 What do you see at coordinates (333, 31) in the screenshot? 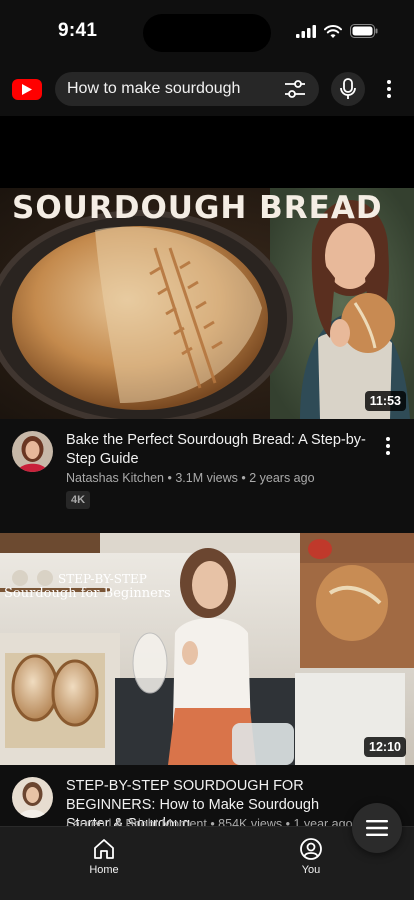
I see `wifi-icon` at bounding box center [333, 31].